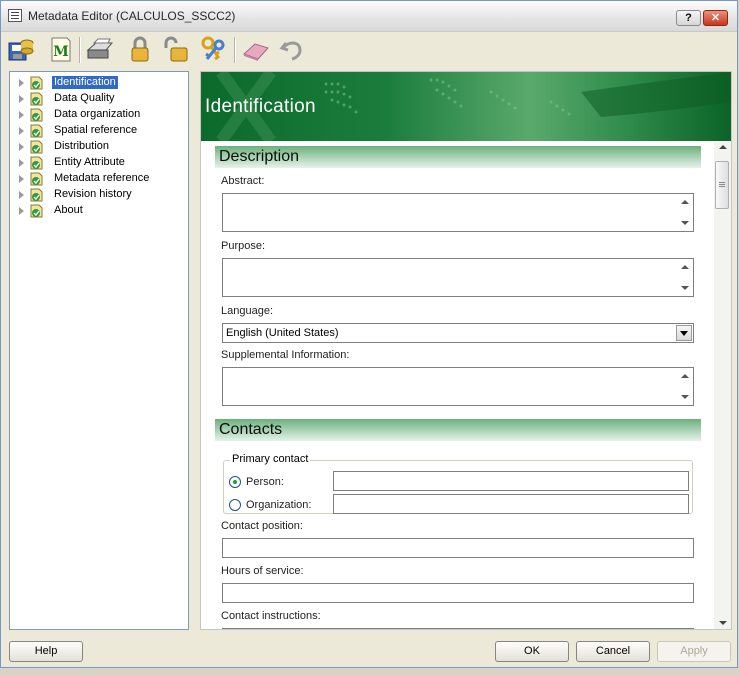 The image size is (740, 675). I want to click on tree-item-entity-attribute: Entity Attribute, so click(99, 163).